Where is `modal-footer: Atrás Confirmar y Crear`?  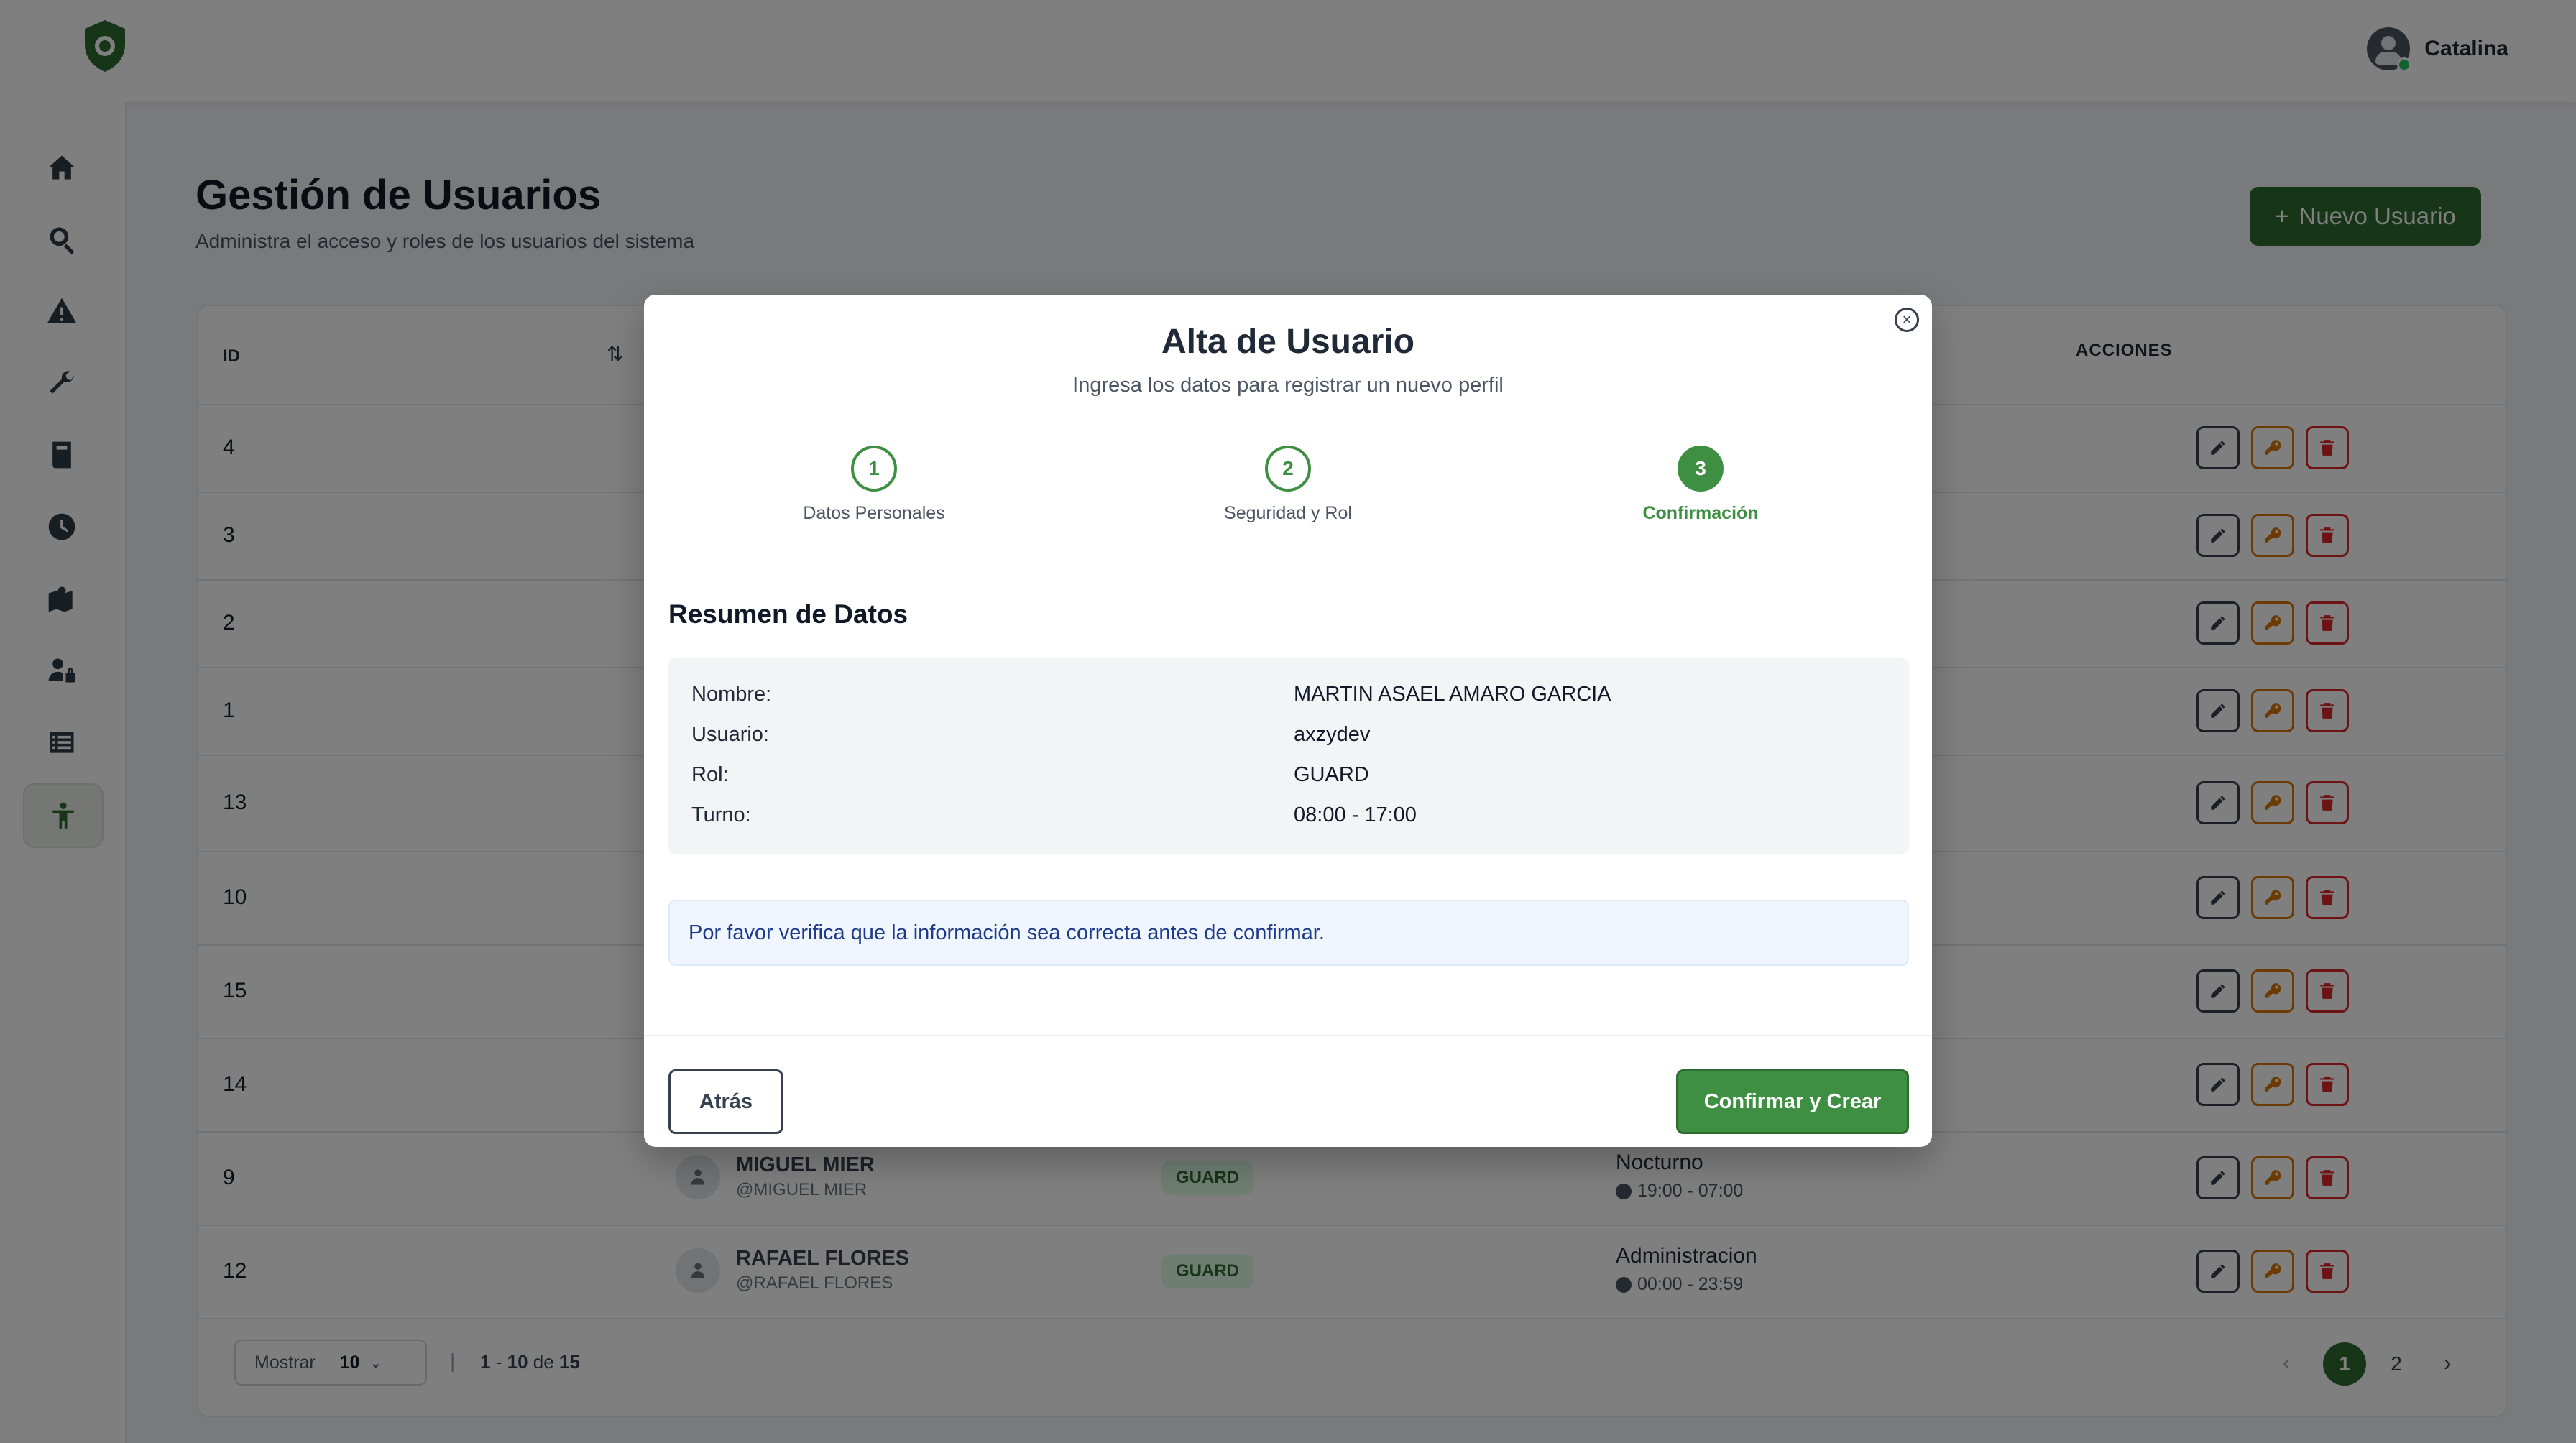 modal-footer: Atrás Confirmar y Crear is located at coordinates (1288, 1091).